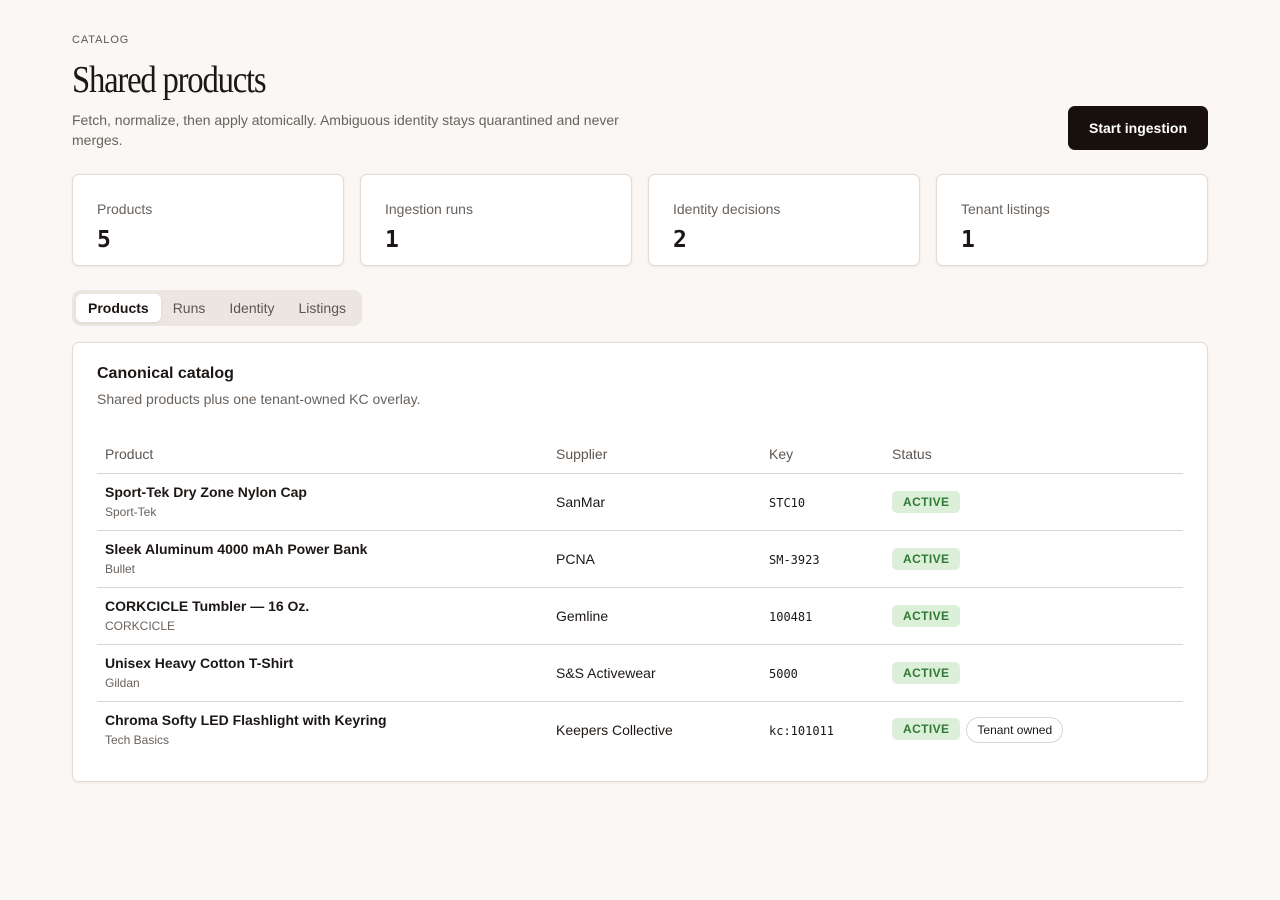 The width and height of the screenshot is (1280, 900). I want to click on column-header-status: Status, so click(1033, 454).